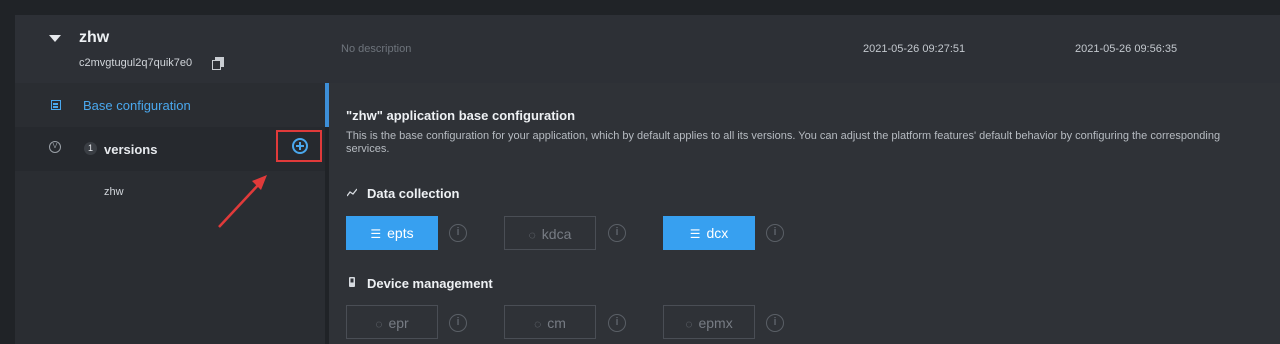  What do you see at coordinates (550, 322) in the screenshot?
I see `service-cm-button: ◌ cm` at bounding box center [550, 322].